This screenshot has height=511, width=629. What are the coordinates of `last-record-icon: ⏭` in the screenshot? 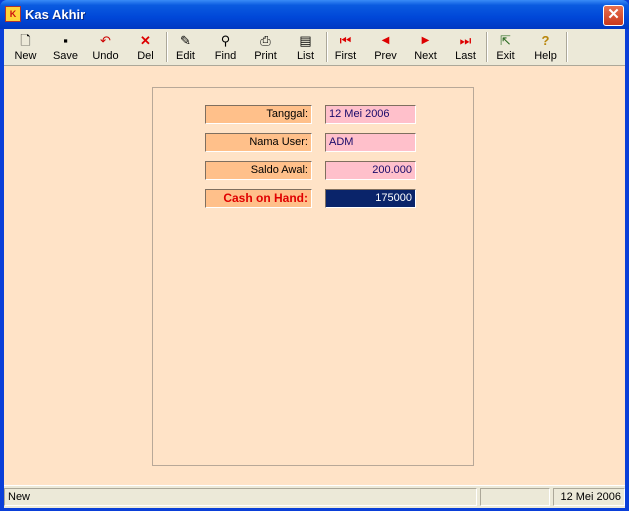 It's located at (465, 40).